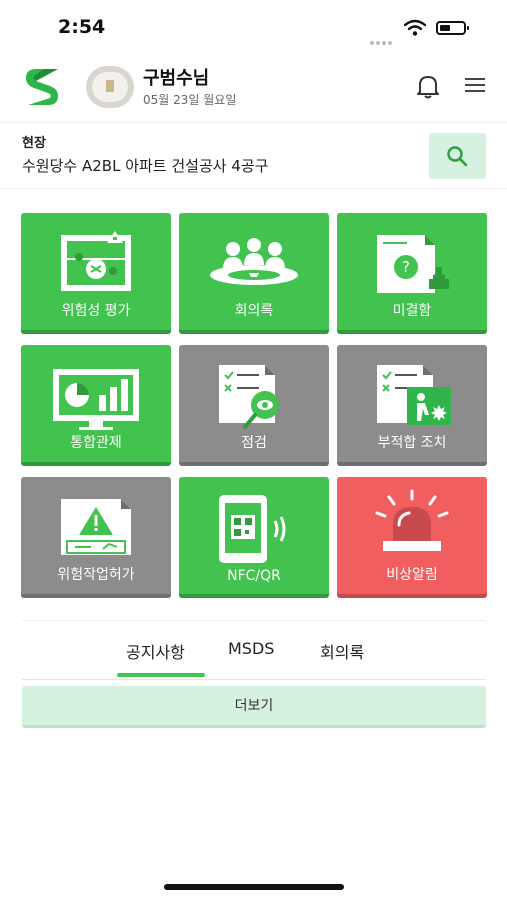 The width and height of the screenshot is (507, 900). I want to click on tab-meeting-minutes: 회의록, so click(342, 651).